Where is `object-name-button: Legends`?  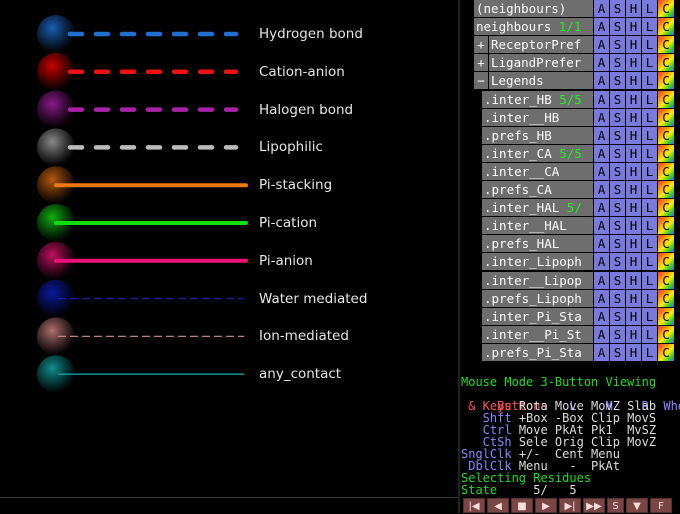 object-name-button: Legends is located at coordinates (541, 81).